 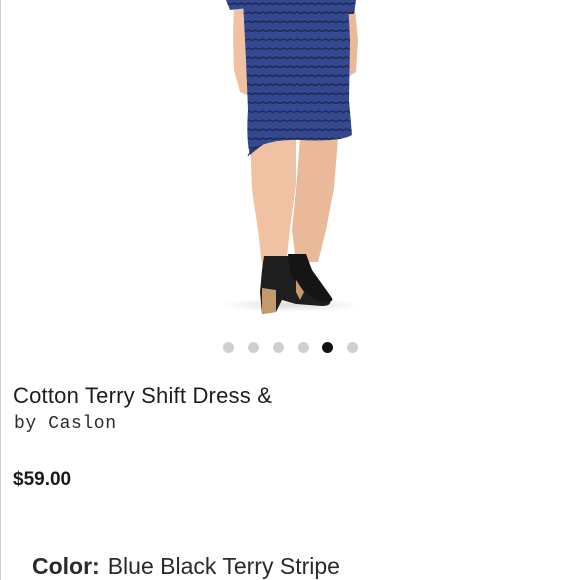 What do you see at coordinates (290, 348) in the screenshot?
I see `image-carousel-indicator` at bounding box center [290, 348].